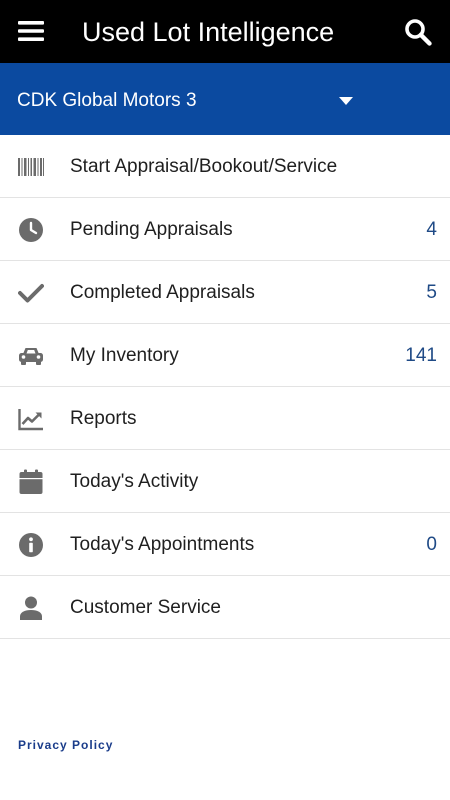  Describe the element at coordinates (145, 607) in the screenshot. I see `menu-item-label: Customer Service` at that location.